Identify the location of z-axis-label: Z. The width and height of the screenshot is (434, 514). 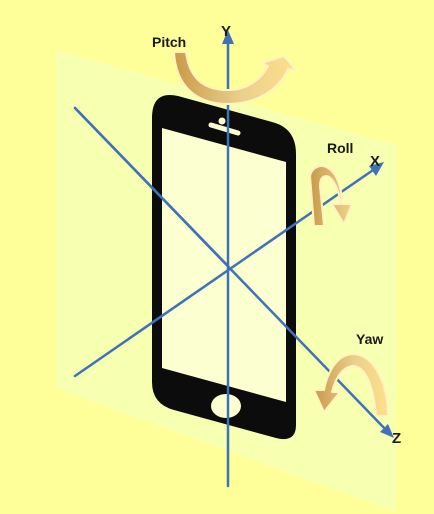
(396, 438).